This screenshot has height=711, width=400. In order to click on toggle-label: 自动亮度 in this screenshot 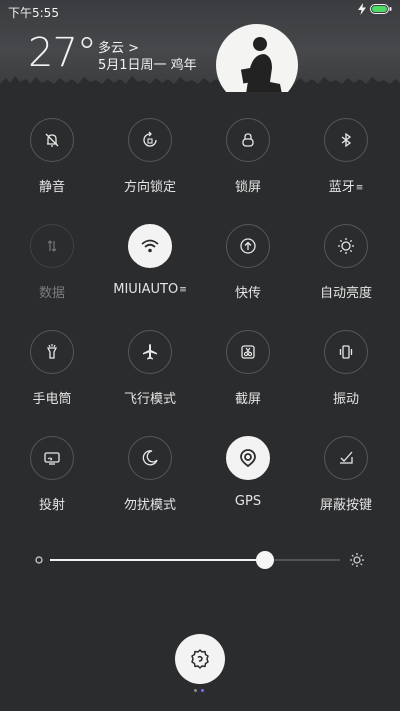, I will do `click(345, 293)`.